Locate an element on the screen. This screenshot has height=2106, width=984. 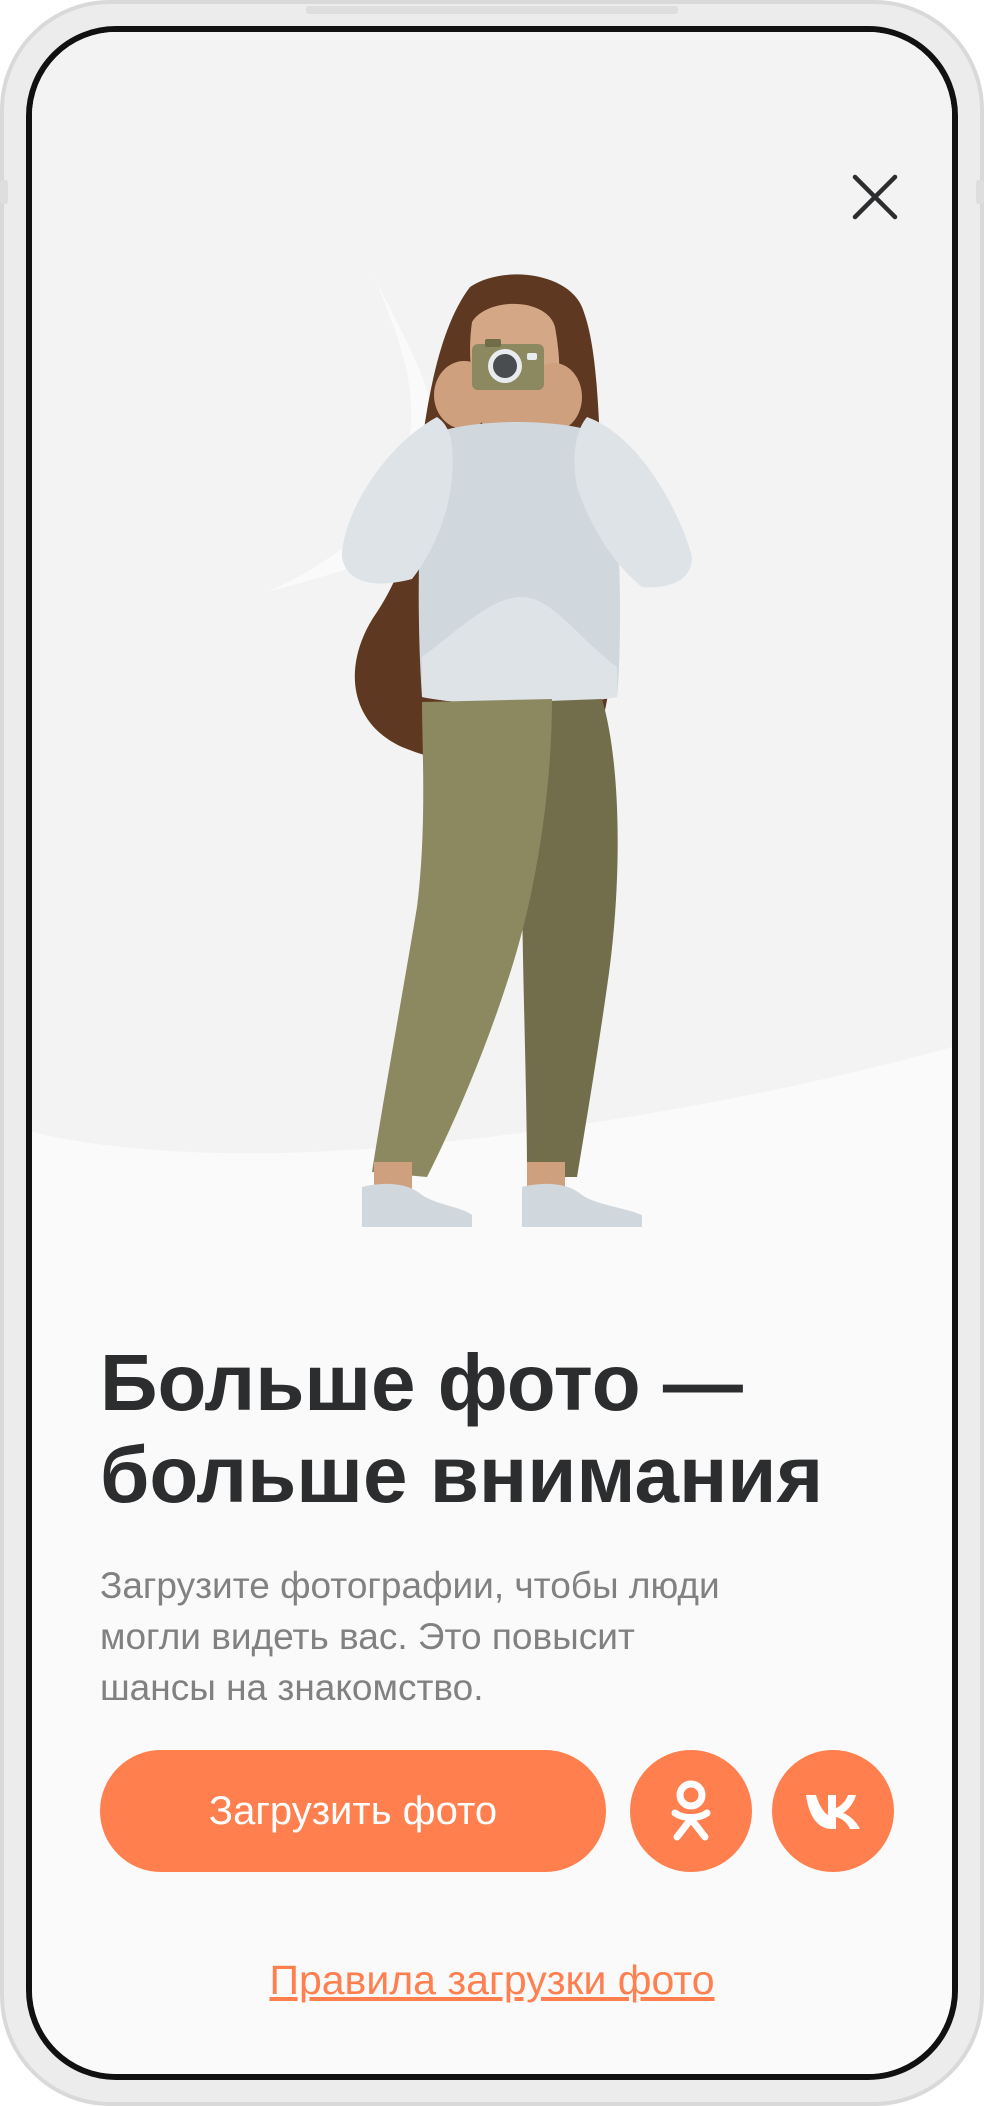
close-button is located at coordinates (875, 197).